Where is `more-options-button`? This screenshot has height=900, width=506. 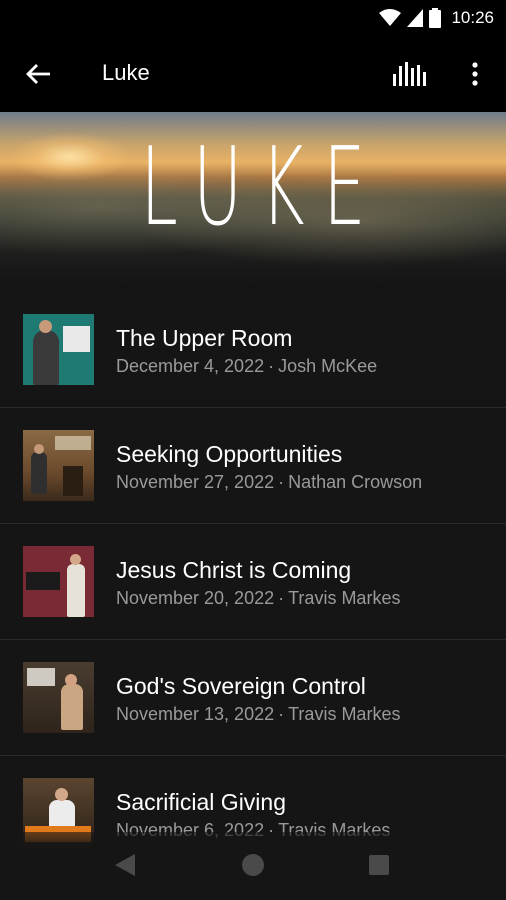 more-options-button is located at coordinates (475, 74).